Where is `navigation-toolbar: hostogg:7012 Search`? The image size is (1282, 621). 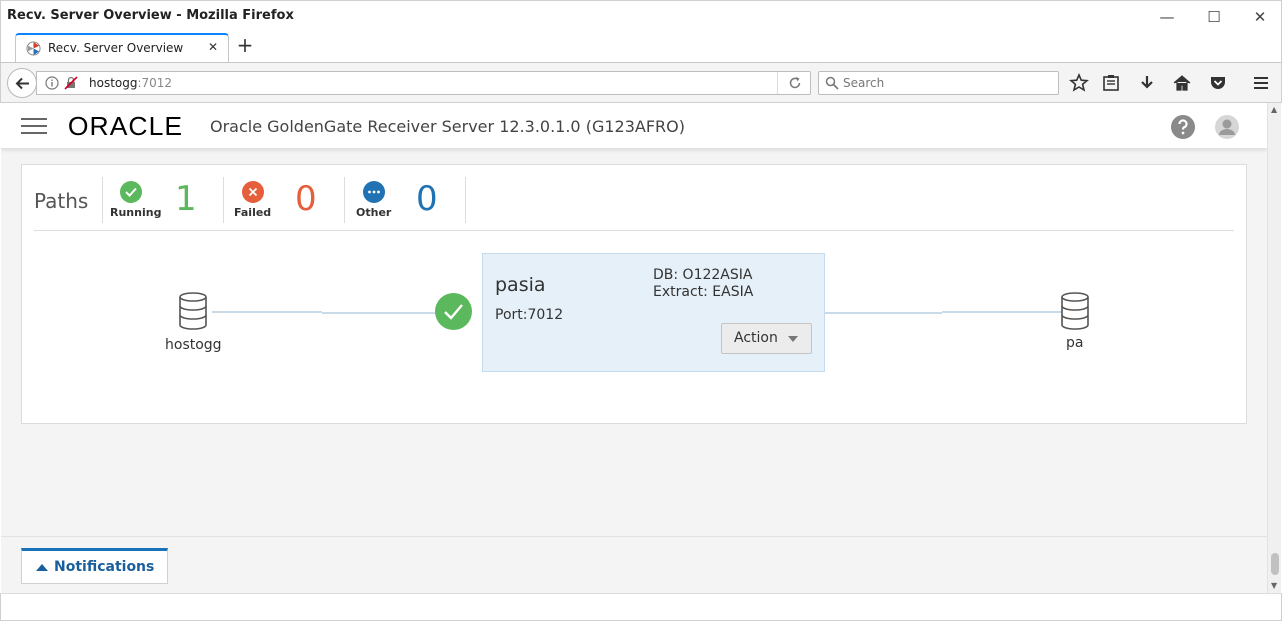 navigation-toolbar: hostogg:7012 Search is located at coordinates (641, 82).